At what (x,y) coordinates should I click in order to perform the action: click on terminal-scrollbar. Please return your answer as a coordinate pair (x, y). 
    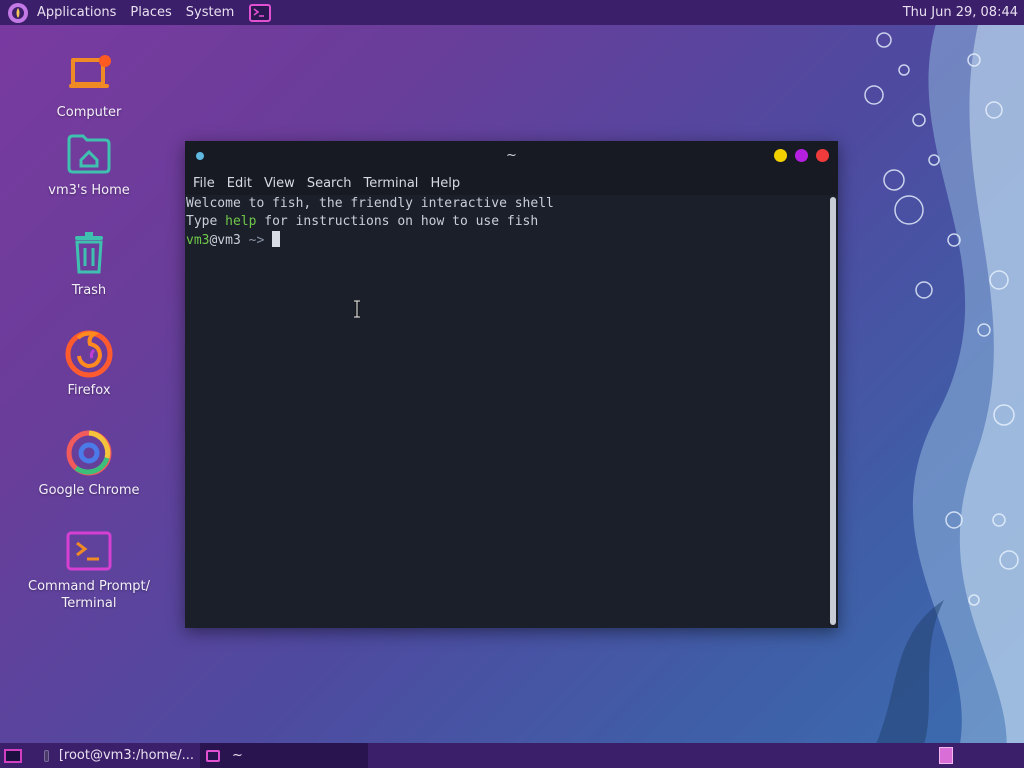
    Looking at the image, I should click on (833, 411).